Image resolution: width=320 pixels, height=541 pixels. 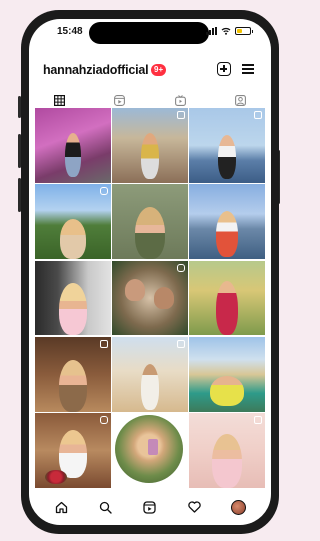 I want to click on profile-avatar-icon, so click(x=239, y=507).